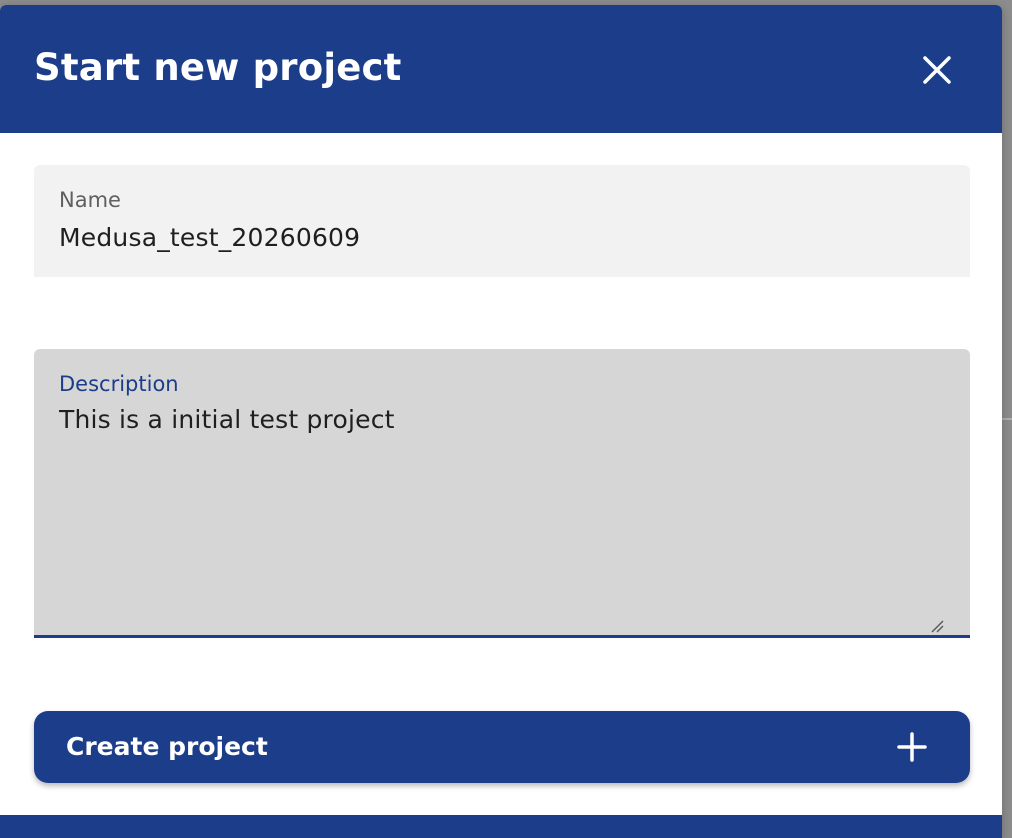 The image size is (1012, 838). What do you see at coordinates (912, 747) in the screenshot?
I see `plus-icon` at bounding box center [912, 747].